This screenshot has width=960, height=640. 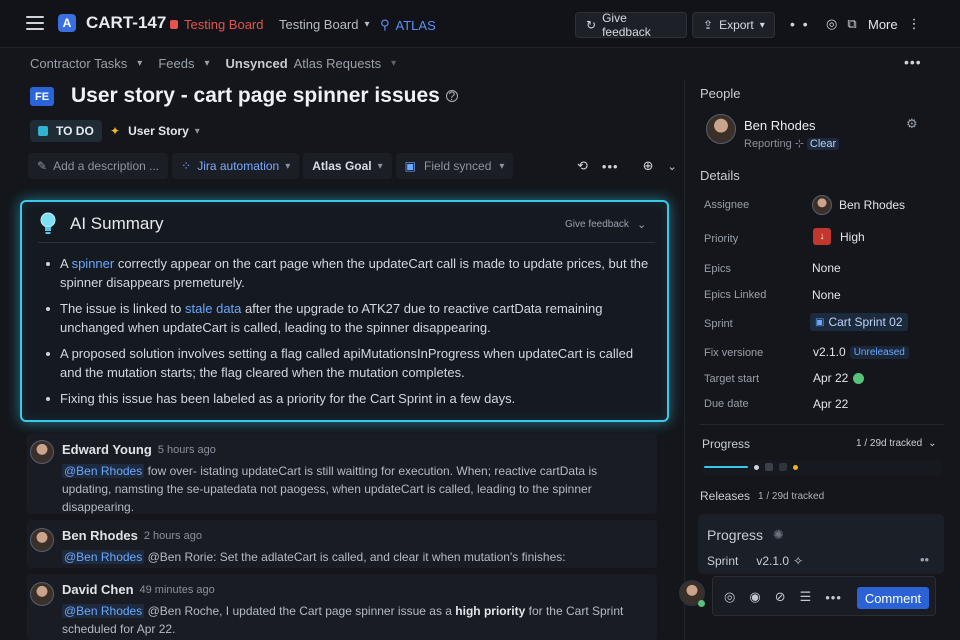 What do you see at coordinates (408, 25) in the screenshot?
I see `atlas-link: ⚲ ATLAS` at bounding box center [408, 25].